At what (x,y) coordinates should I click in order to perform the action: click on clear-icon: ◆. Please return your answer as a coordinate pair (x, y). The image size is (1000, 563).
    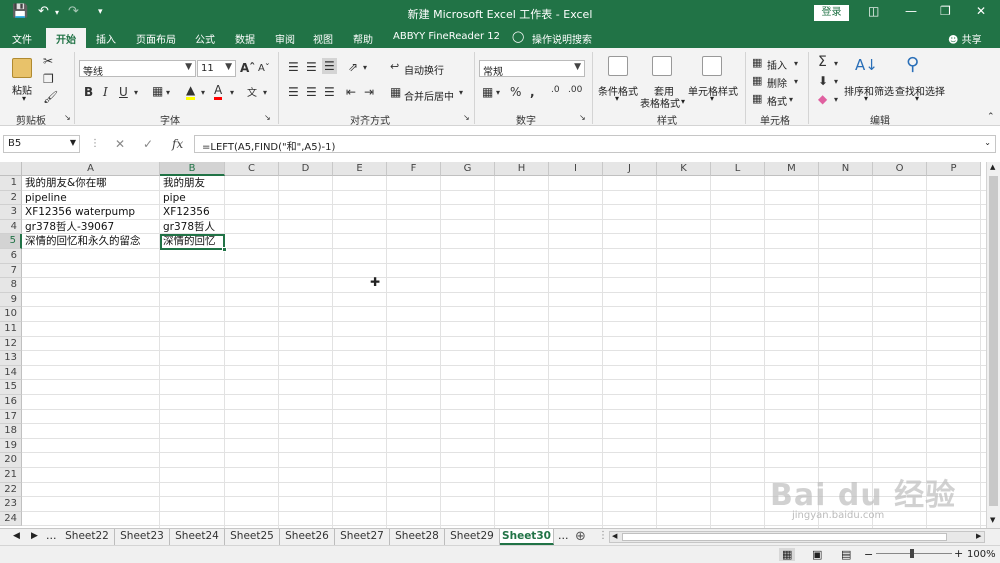
    Looking at the image, I should click on (822, 99).